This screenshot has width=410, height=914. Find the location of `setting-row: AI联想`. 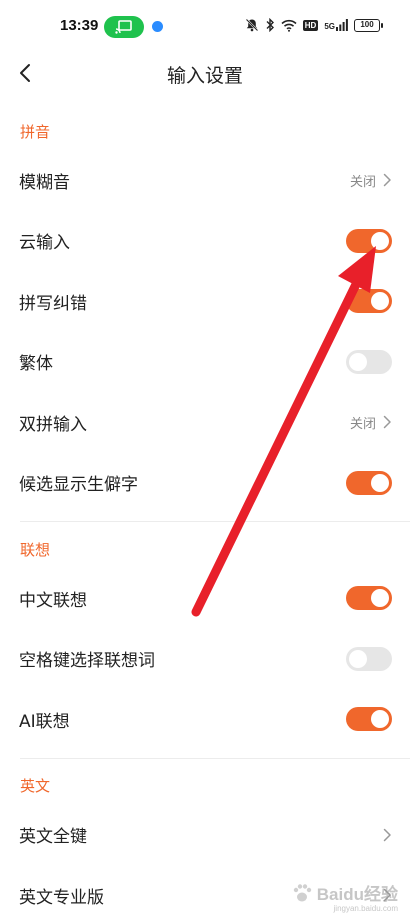

setting-row: AI联想 is located at coordinates (205, 719).